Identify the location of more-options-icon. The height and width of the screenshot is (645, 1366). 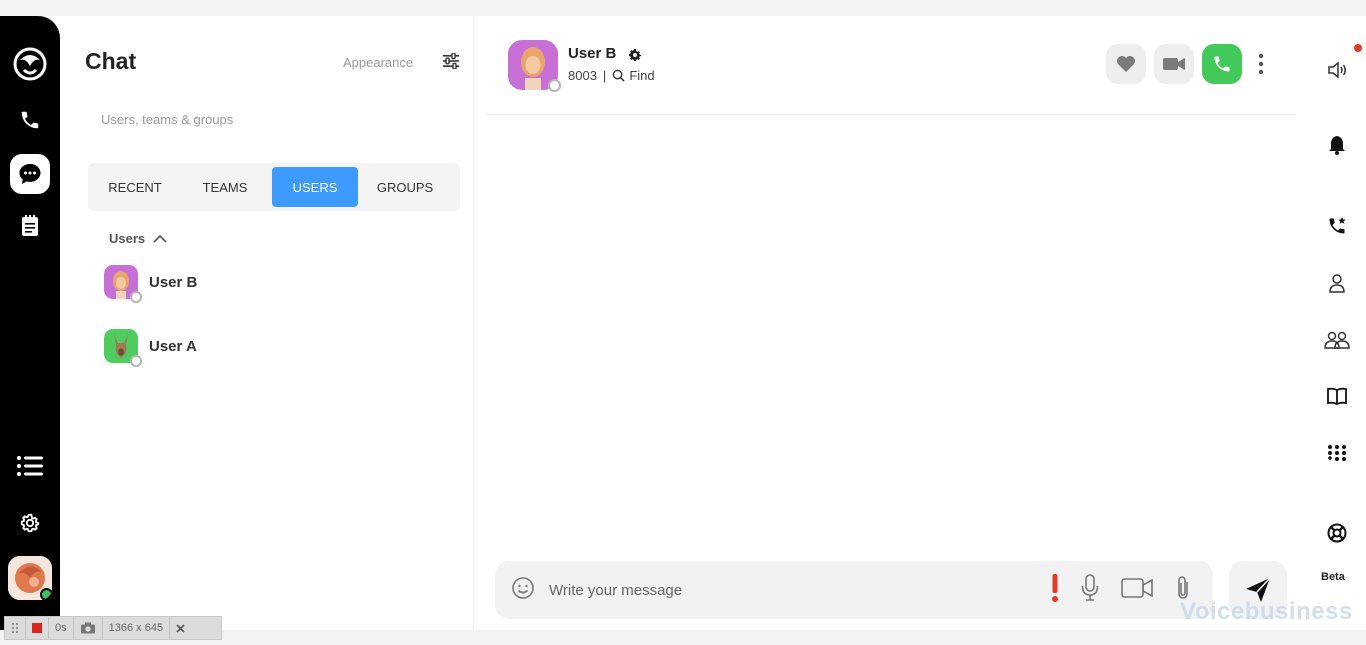
(1261, 64).